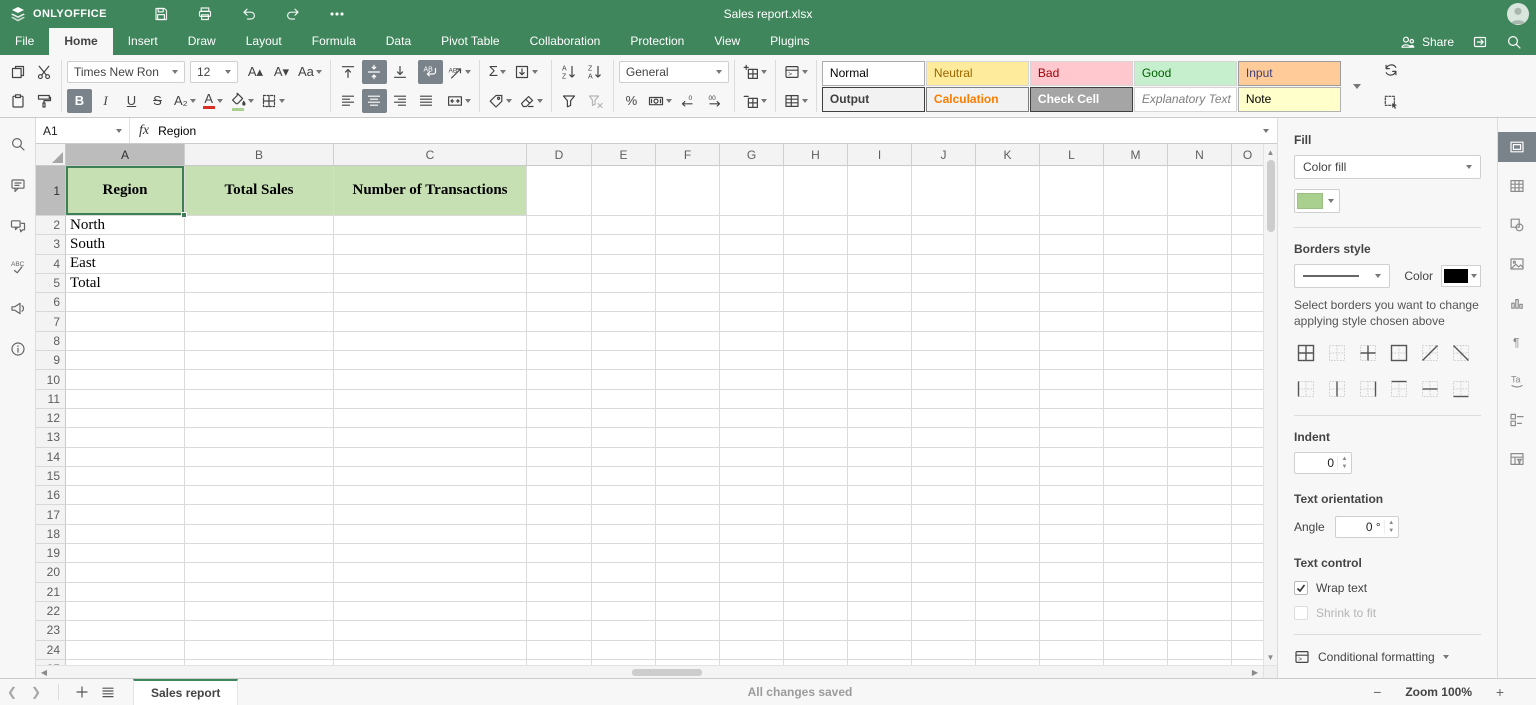 The width and height of the screenshot is (1536, 705). Describe the element at coordinates (143, 41) in the screenshot. I see `tab-insert: Insert` at that location.